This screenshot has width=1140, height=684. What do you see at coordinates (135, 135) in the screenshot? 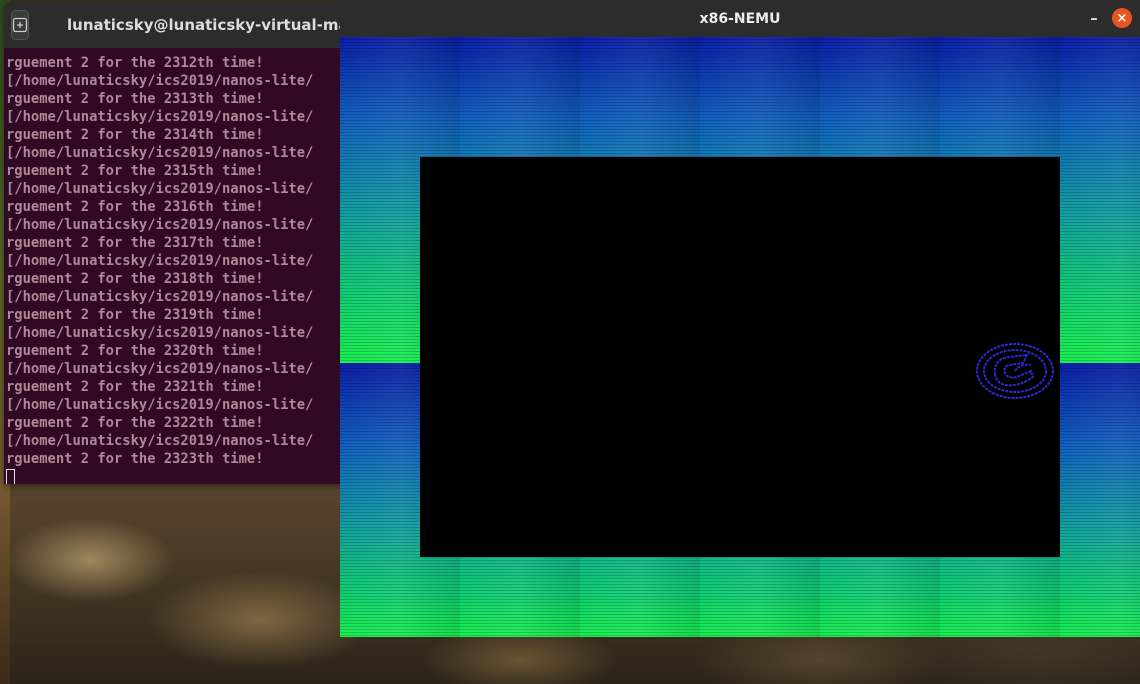
I see `terminal-line: rguement 2 for the 2314th time!` at bounding box center [135, 135].